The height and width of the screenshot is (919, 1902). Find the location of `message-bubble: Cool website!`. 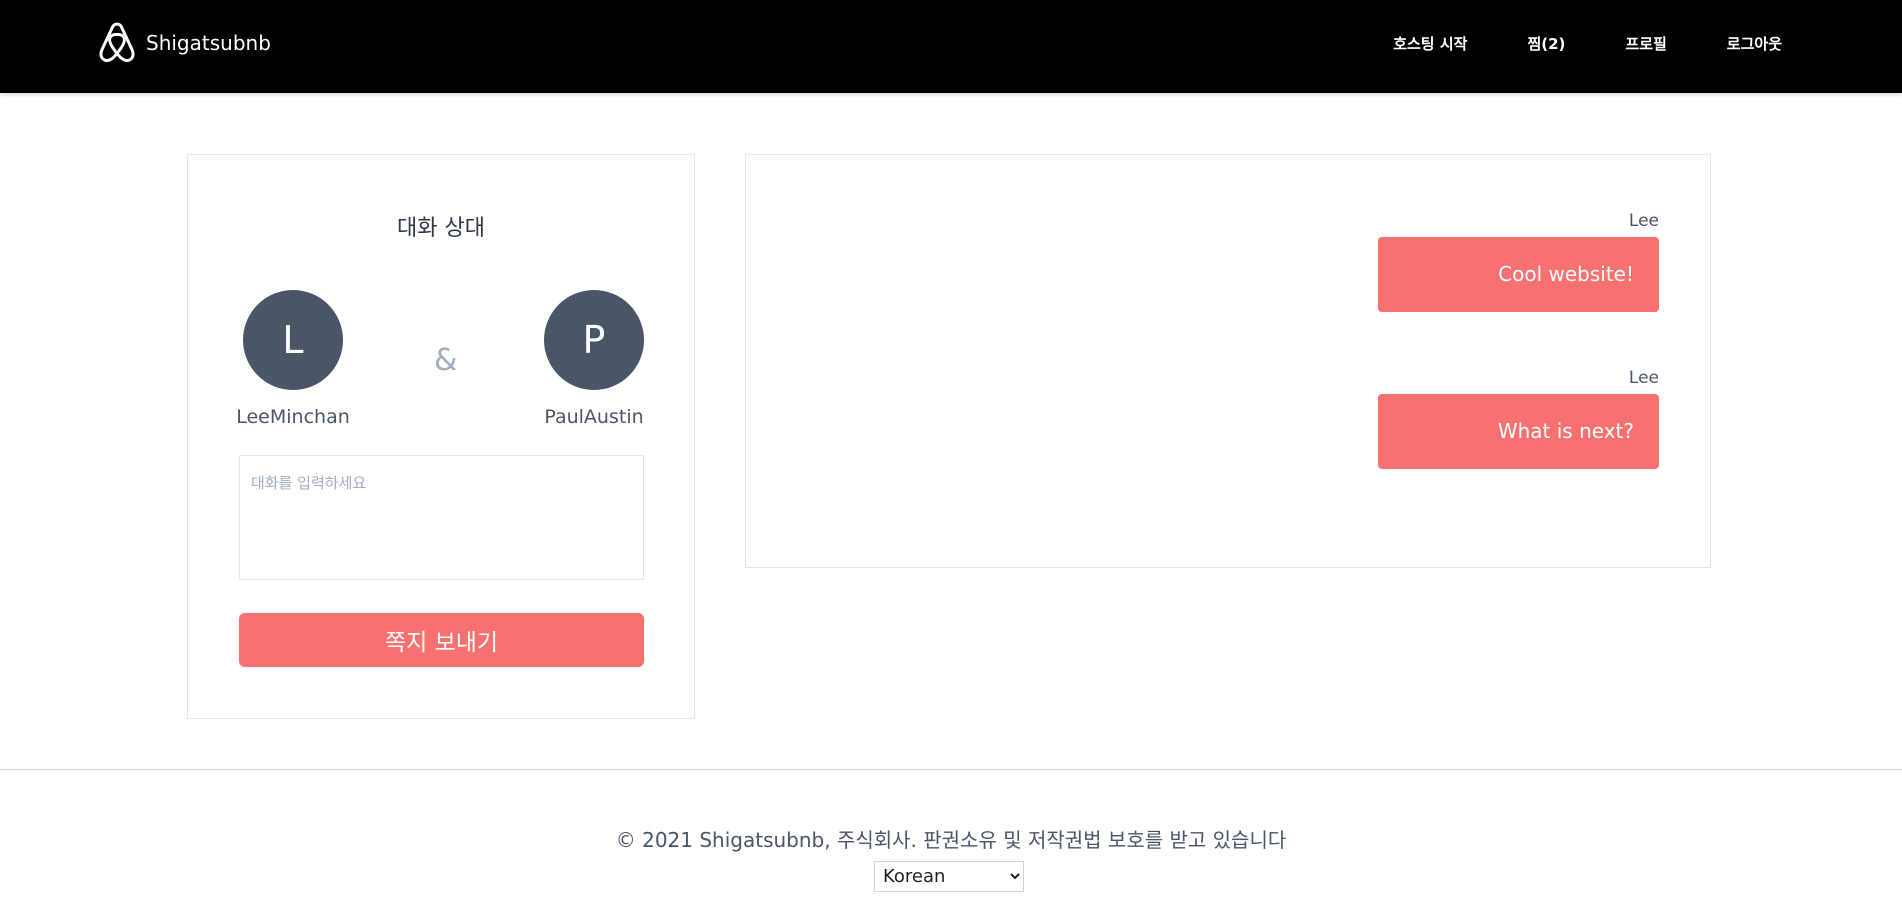

message-bubble: Cool website! is located at coordinates (1518, 274).